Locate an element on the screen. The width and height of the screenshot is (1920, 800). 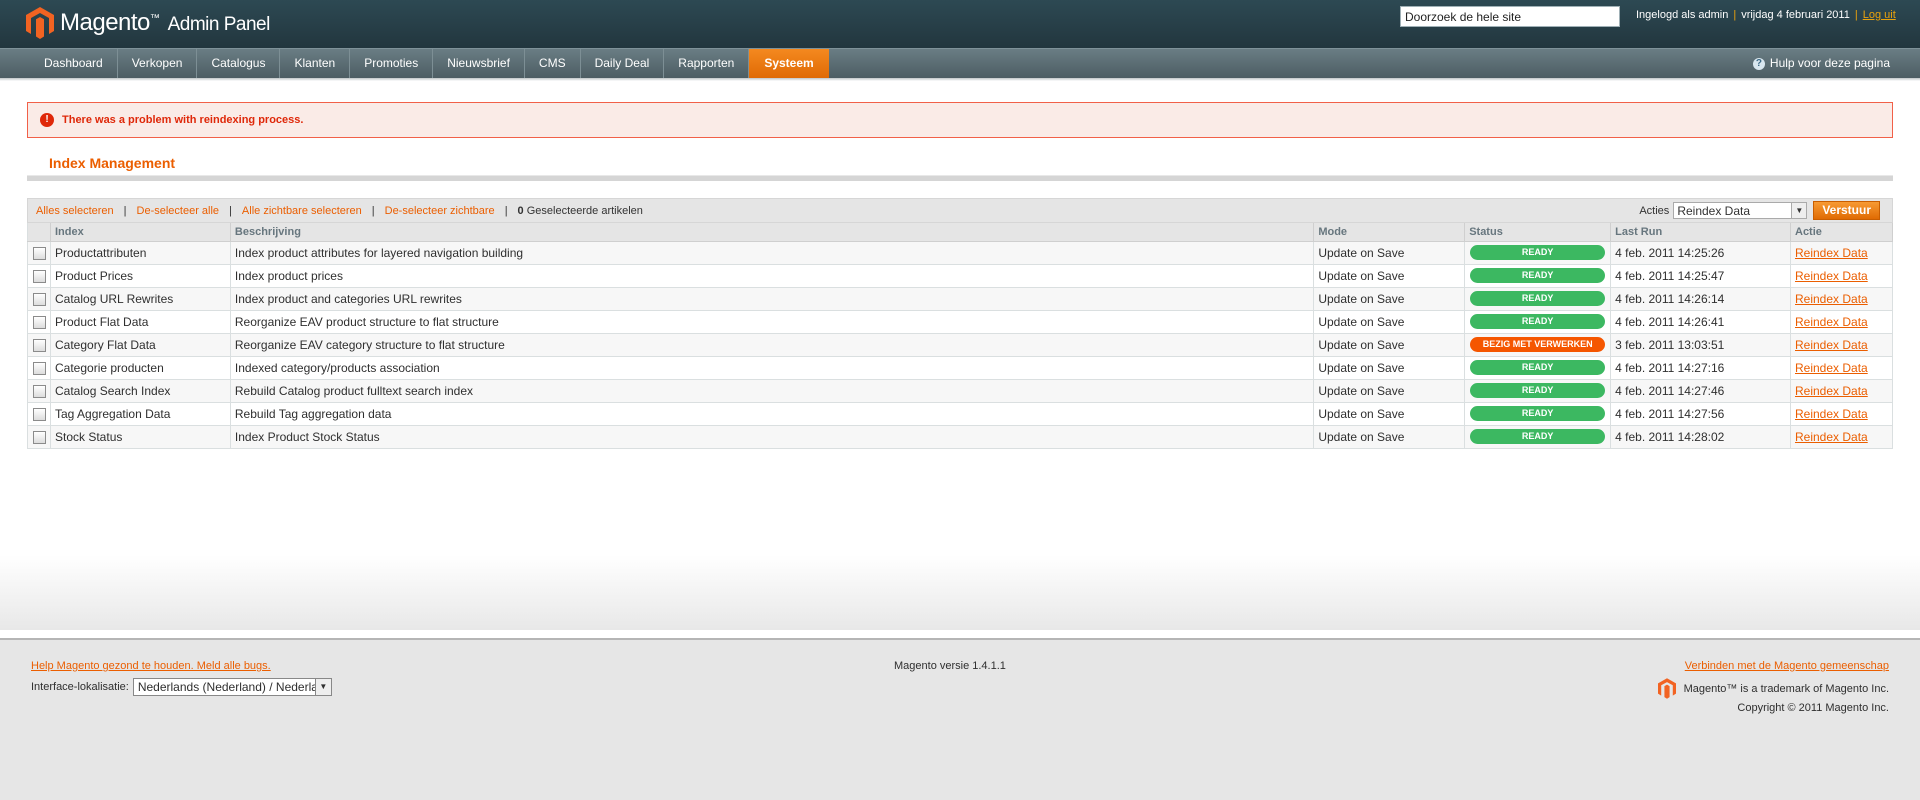
cell-last-run: 4 feb. 2011 14:25:47 is located at coordinates (1700, 276).